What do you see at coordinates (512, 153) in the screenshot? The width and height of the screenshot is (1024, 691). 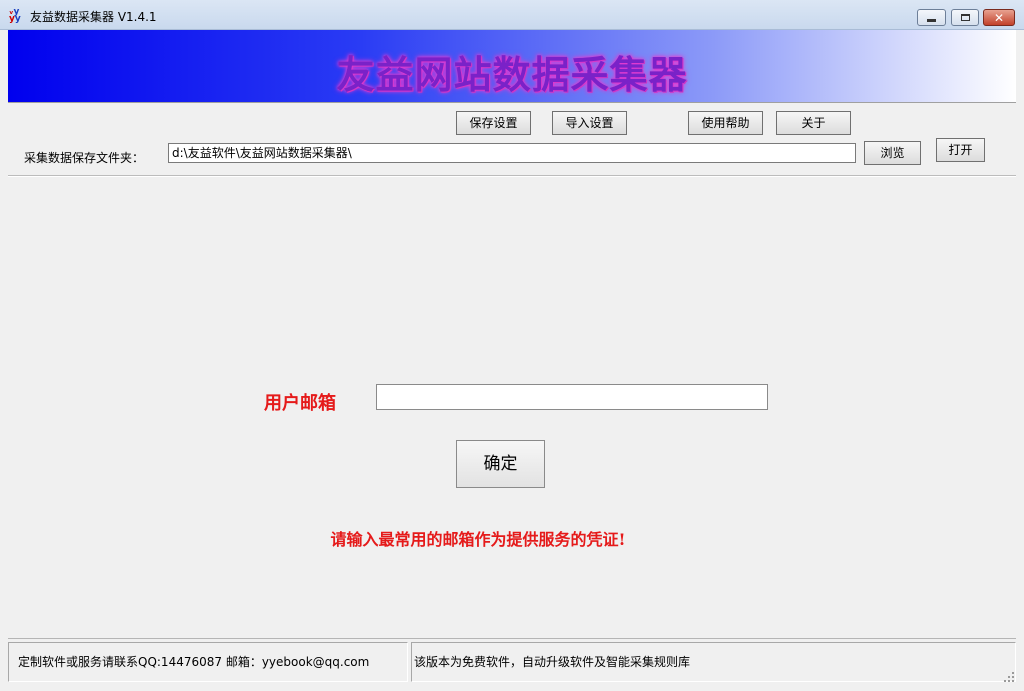 I see `folder-path-input: d:\友益软件\友益网站数据采集器\` at bounding box center [512, 153].